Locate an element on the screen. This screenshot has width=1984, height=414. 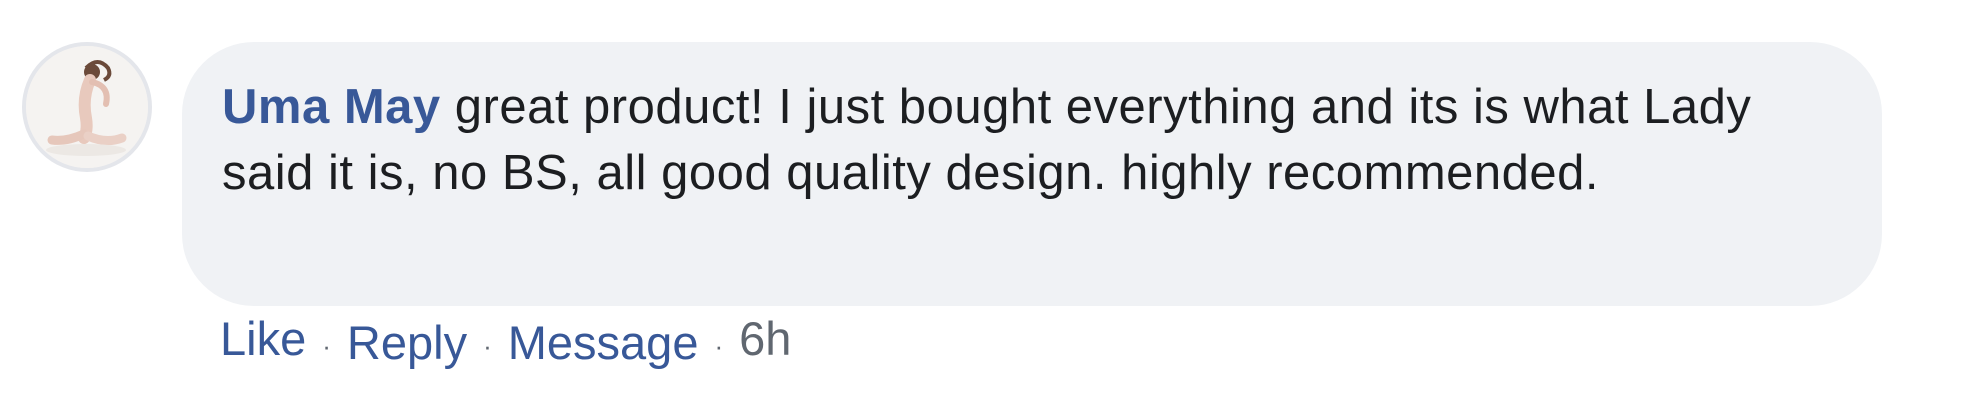
author-name: Uma May is located at coordinates (331, 107).